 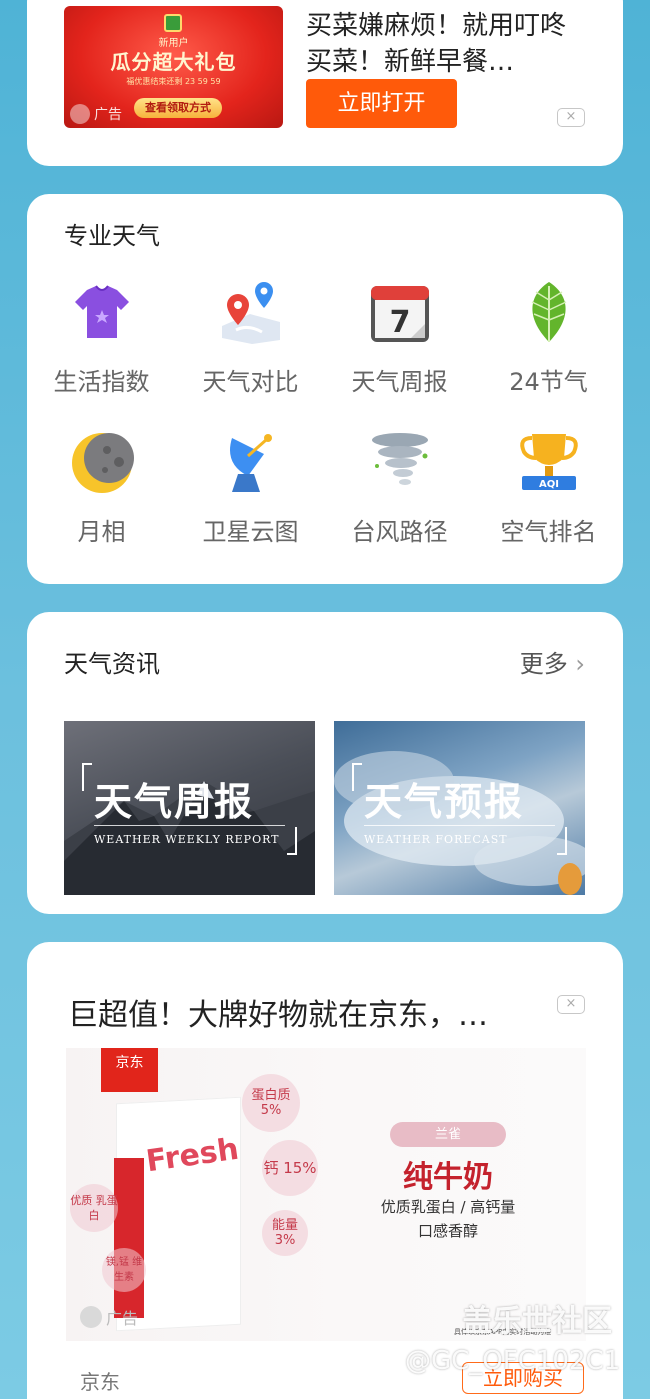 What do you see at coordinates (399, 505) in the screenshot?
I see `tool-typhoon: 台风路径` at bounding box center [399, 505].